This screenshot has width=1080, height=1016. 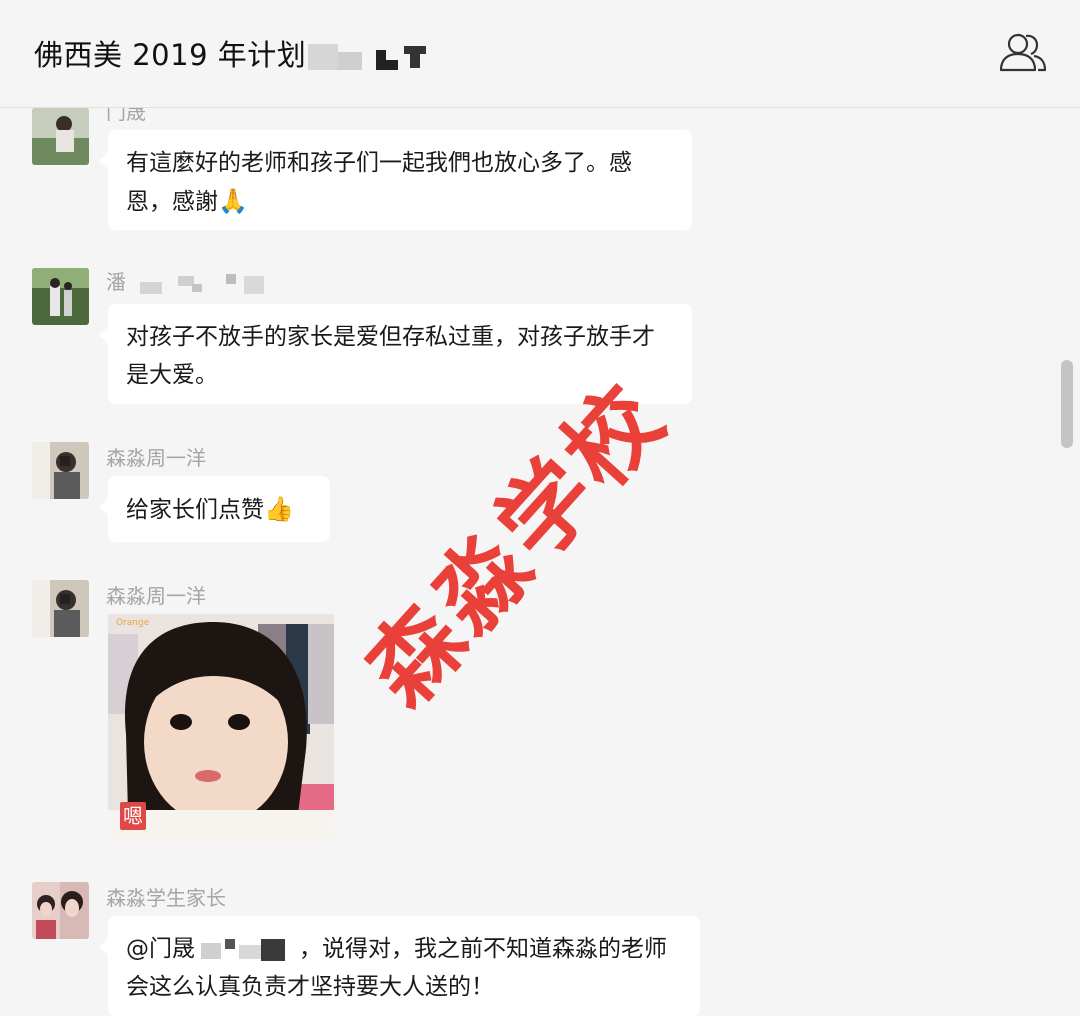 I want to click on chat-header: 佛西美 2019 年计划, so click(x=540, y=54).